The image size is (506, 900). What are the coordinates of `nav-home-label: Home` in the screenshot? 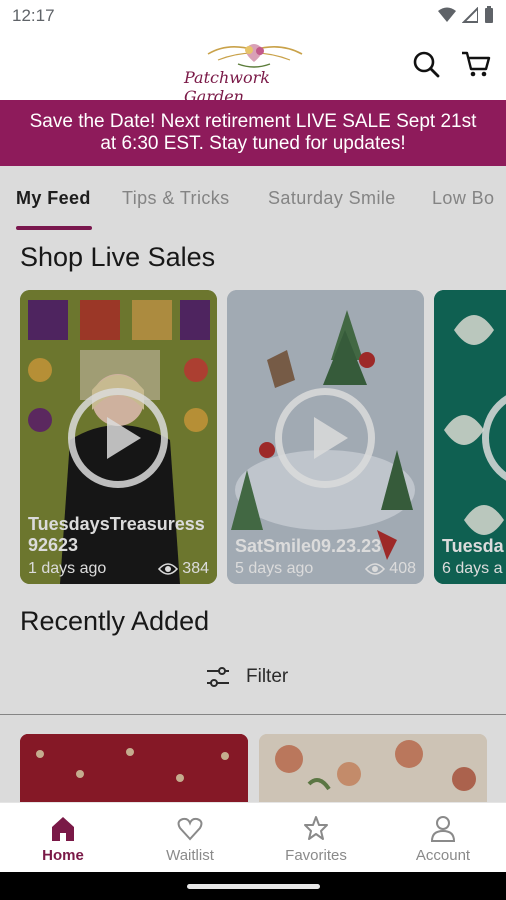 It's located at (63, 855).